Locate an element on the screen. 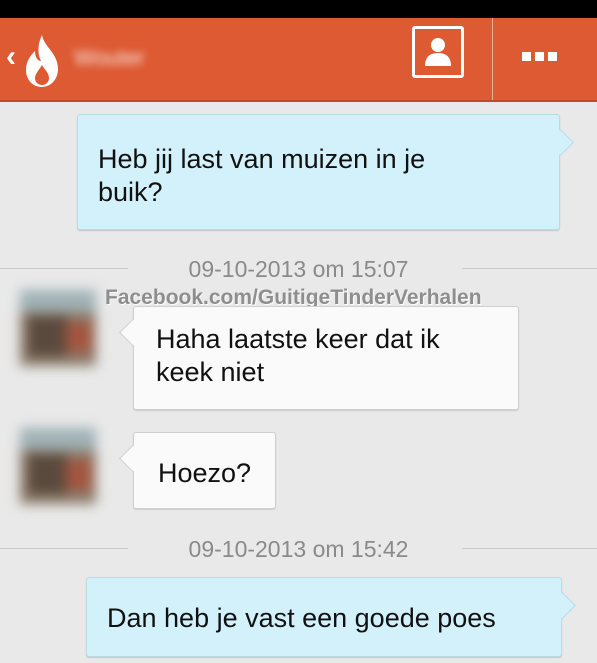  outgoing-message: Dan heb je vast een goede poes is located at coordinates (331, 617).